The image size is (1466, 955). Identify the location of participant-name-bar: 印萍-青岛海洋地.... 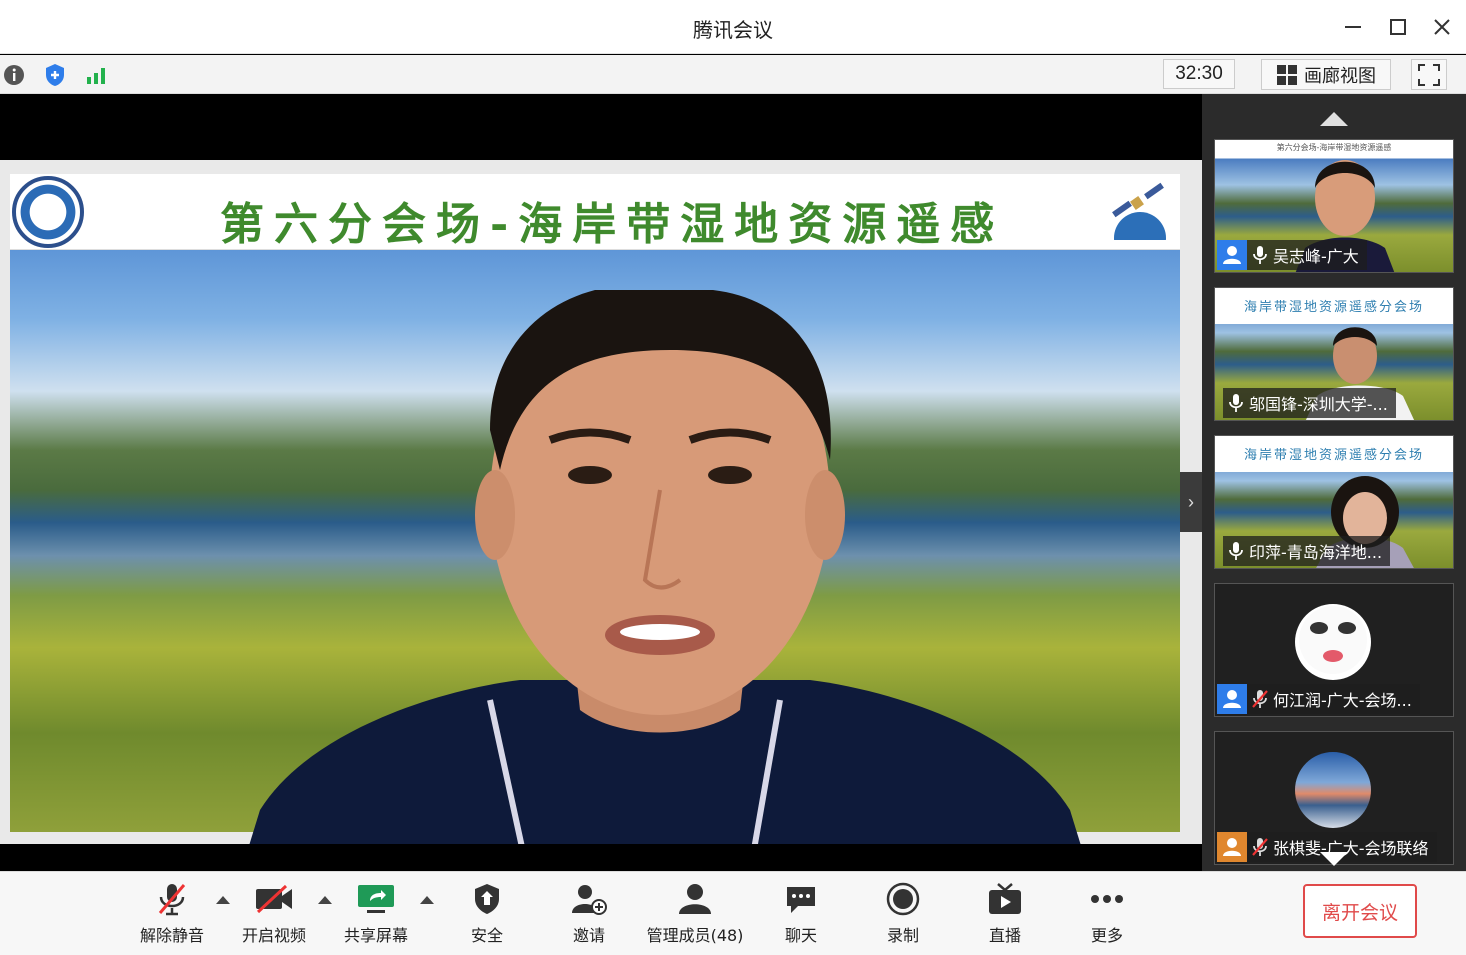
(1307, 551).